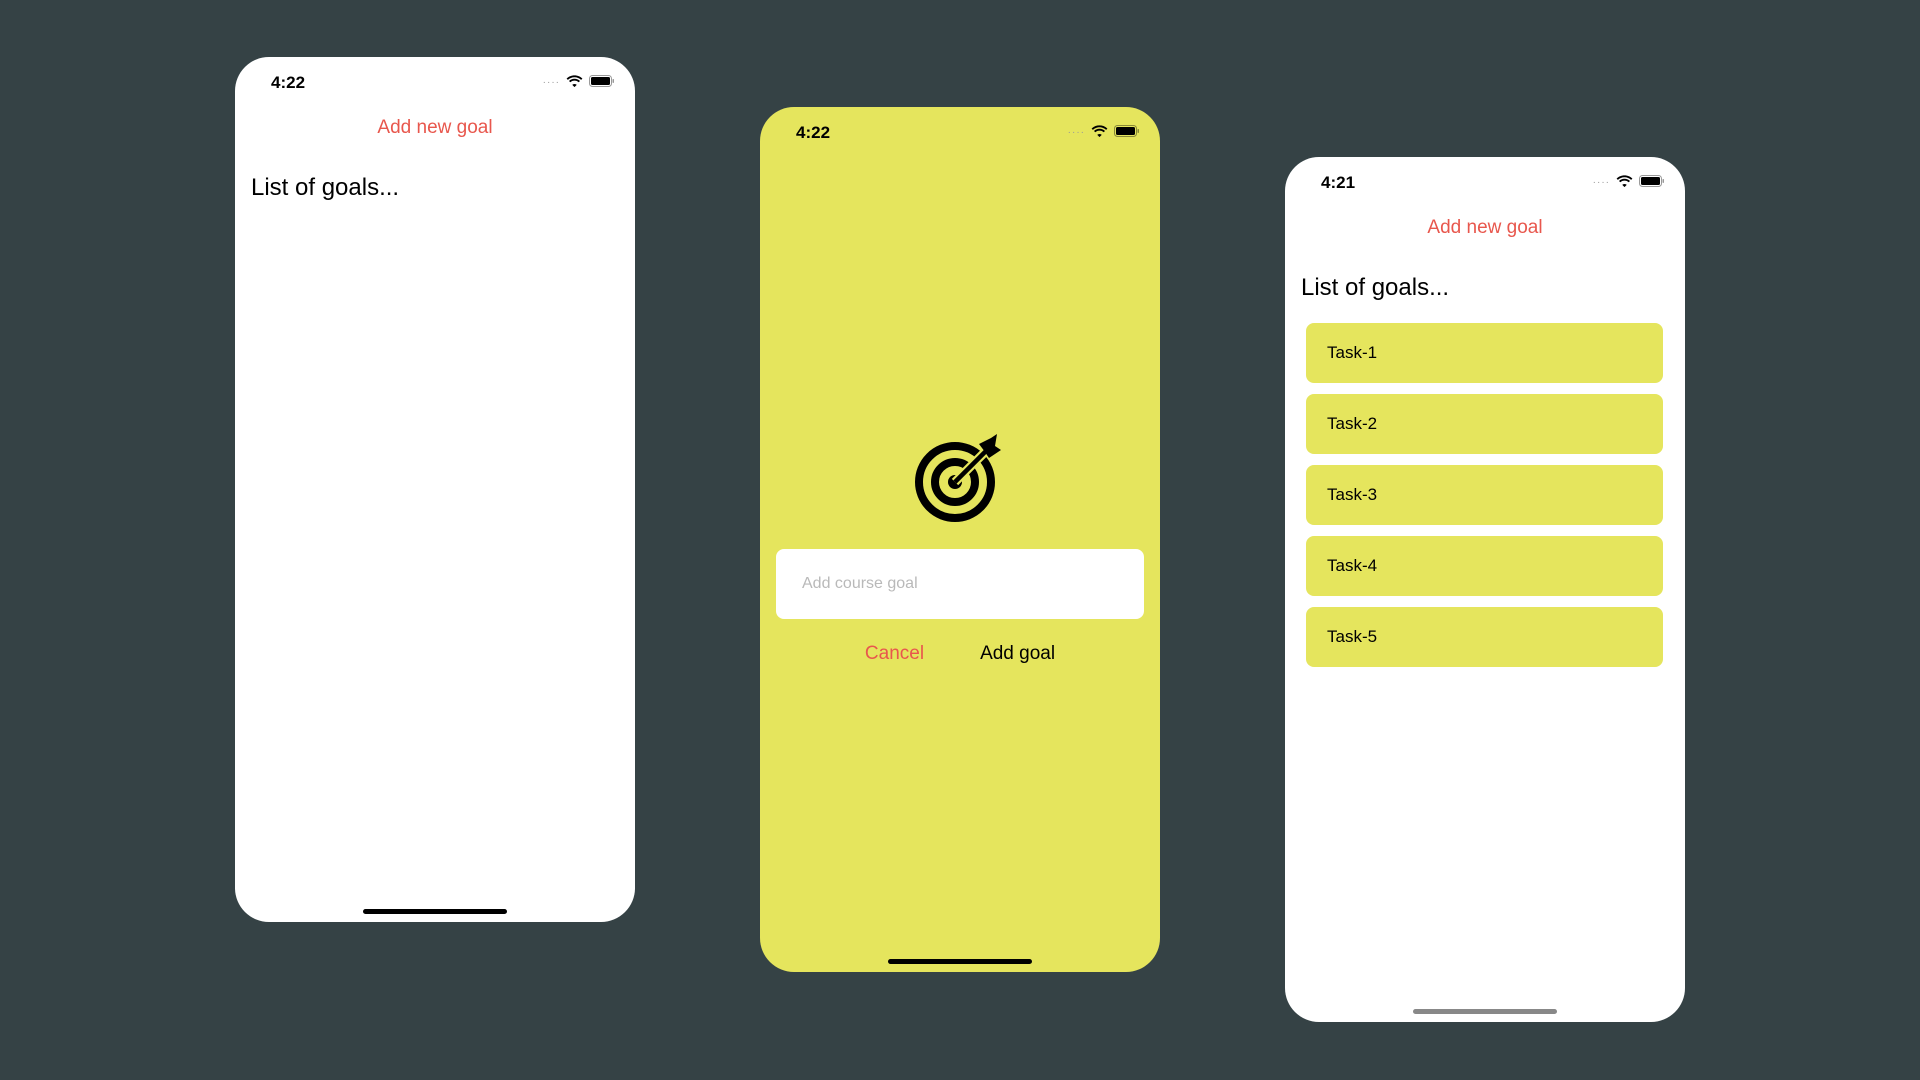 This screenshot has width=1920, height=1080. Describe the element at coordinates (1485, 182) in the screenshot. I see `status-bar: 4:21 ····` at that location.